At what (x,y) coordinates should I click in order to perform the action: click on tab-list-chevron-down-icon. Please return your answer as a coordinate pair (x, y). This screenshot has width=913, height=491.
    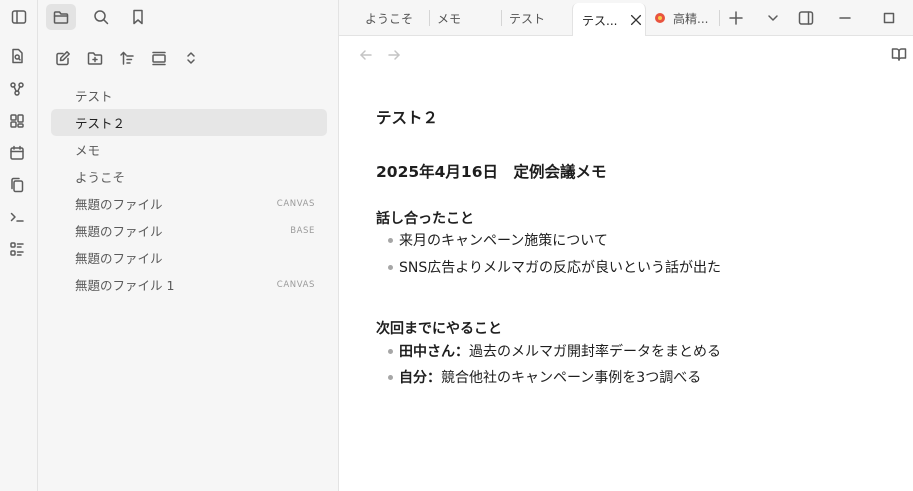
    Looking at the image, I should click on (773, 18).